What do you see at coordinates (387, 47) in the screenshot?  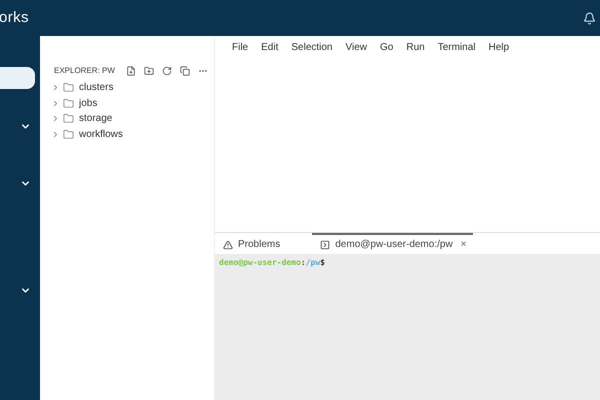 I see `menu-item: Go` at bounding box center [387, 47].